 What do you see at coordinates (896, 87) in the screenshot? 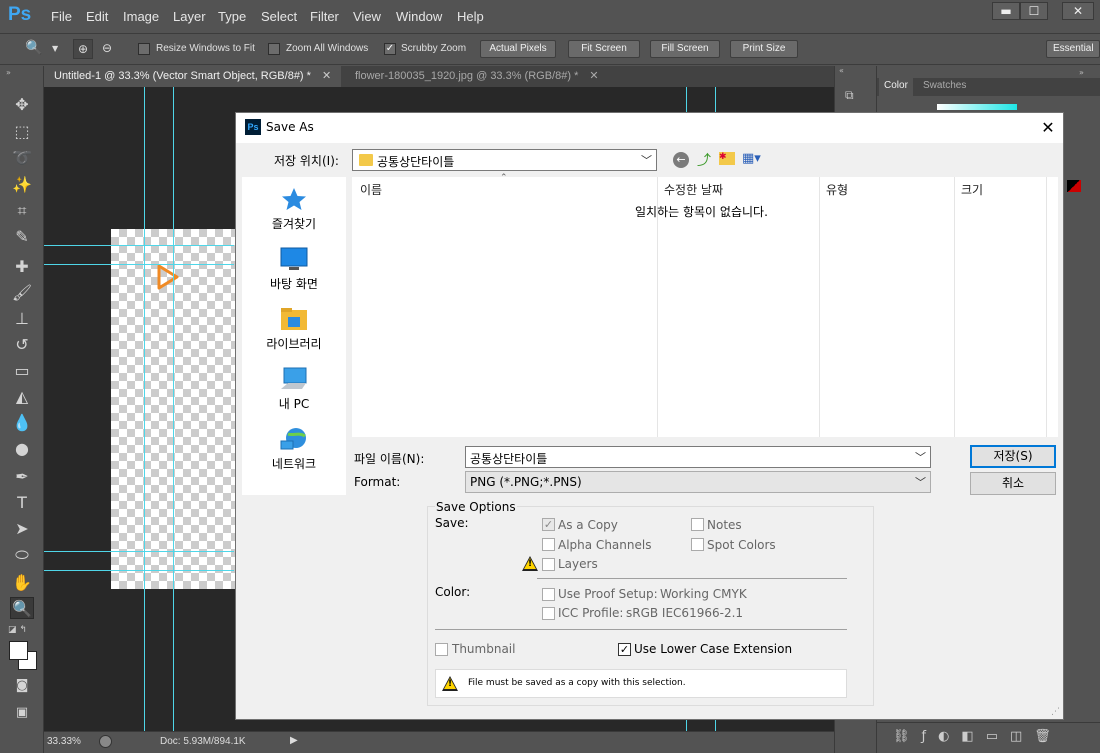
I see `tab-color: Color` at bounding box center [896, 87].